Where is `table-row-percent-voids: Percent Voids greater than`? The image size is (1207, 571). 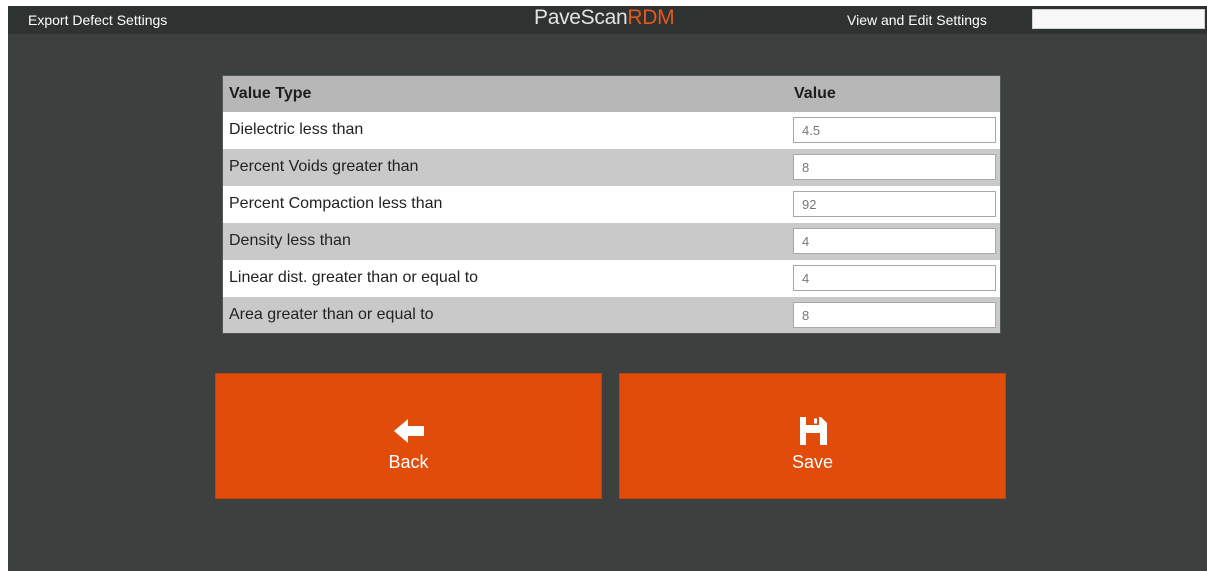 table-row-percent-voids: Percent Voids greater than is located at coordinates (611, 167).